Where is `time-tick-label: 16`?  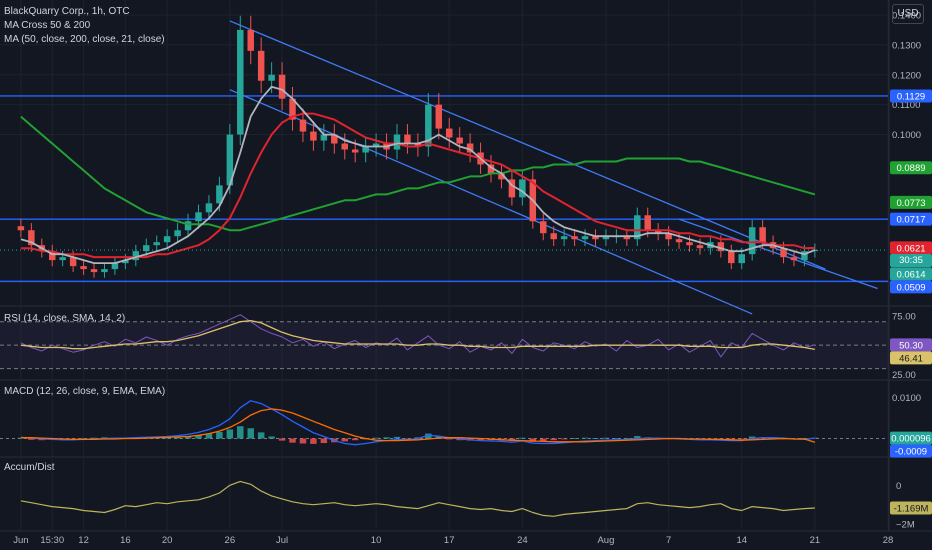
time-tick-label: 16 is located at coordinates (125, 540).